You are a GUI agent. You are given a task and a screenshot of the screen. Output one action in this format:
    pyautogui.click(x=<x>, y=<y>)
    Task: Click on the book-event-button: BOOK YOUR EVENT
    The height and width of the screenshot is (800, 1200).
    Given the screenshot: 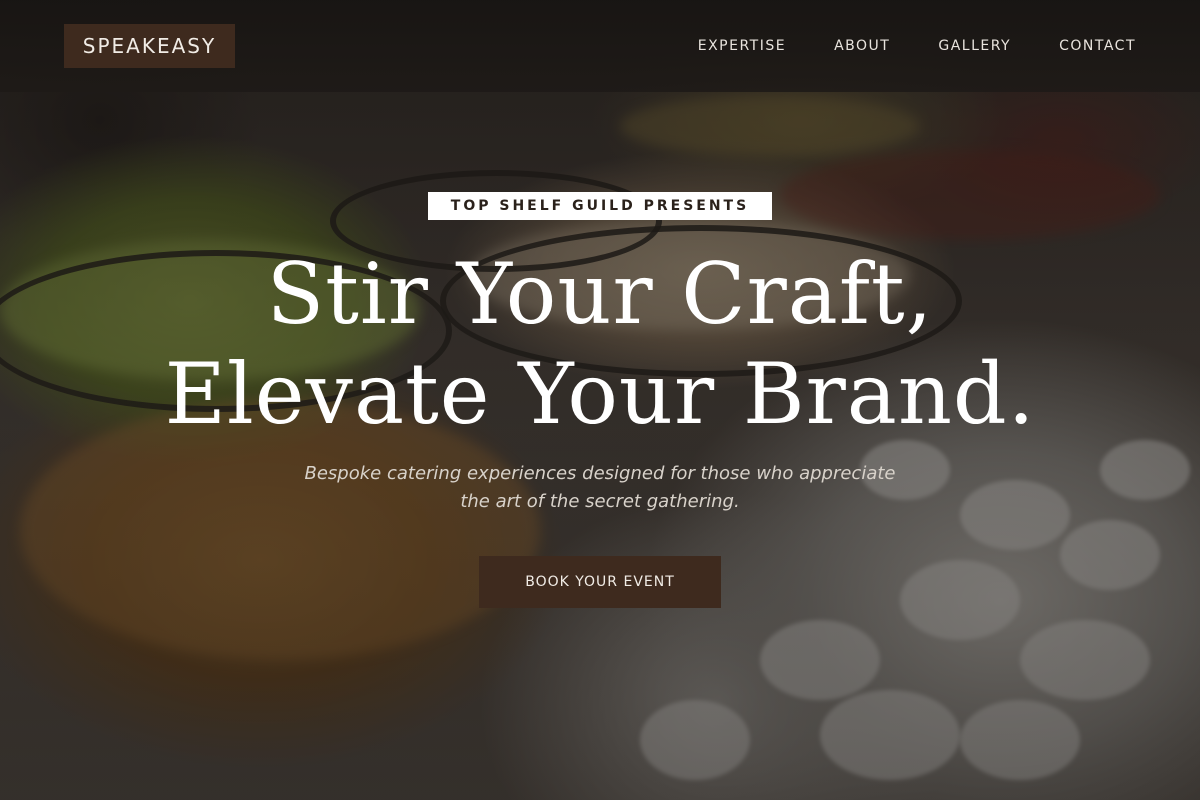 What is the action you would take?
    pyautogui.click(x=600, y=582)
    